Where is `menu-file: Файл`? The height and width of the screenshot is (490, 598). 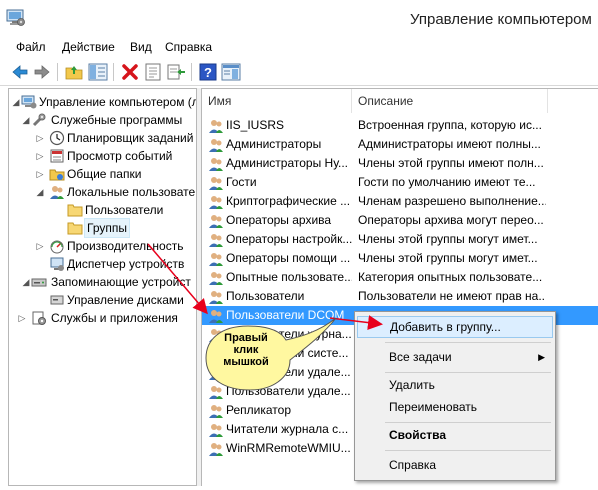
menu-file: Файл is located at coordinates (31, 47).